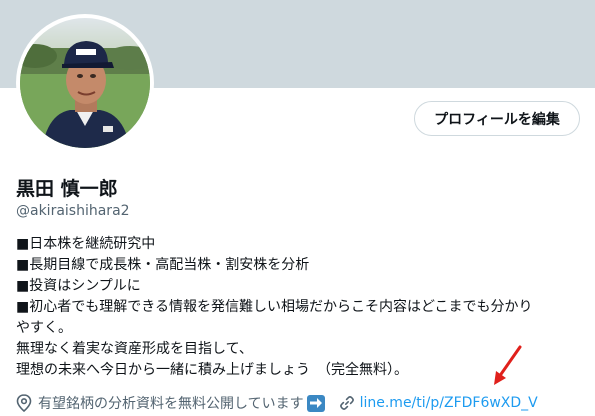  What do you see at coordinates (78, 286) in the screenshot?
I see `bio-line: ■投資はシンプルに` at bounding box center [78, 286].